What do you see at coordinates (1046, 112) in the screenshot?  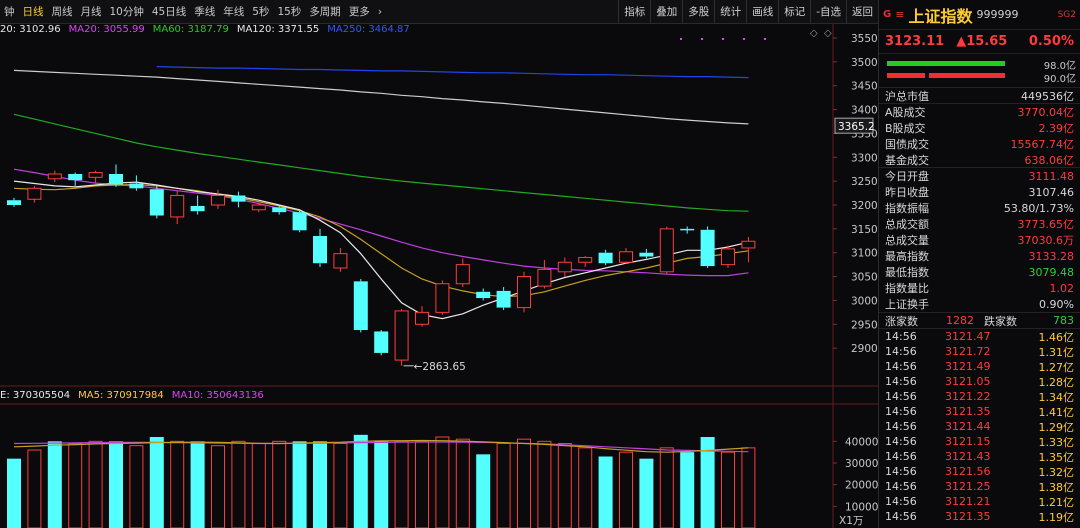 I see `stat-value: 3770.04亿` at bounding box center [1046, 112].